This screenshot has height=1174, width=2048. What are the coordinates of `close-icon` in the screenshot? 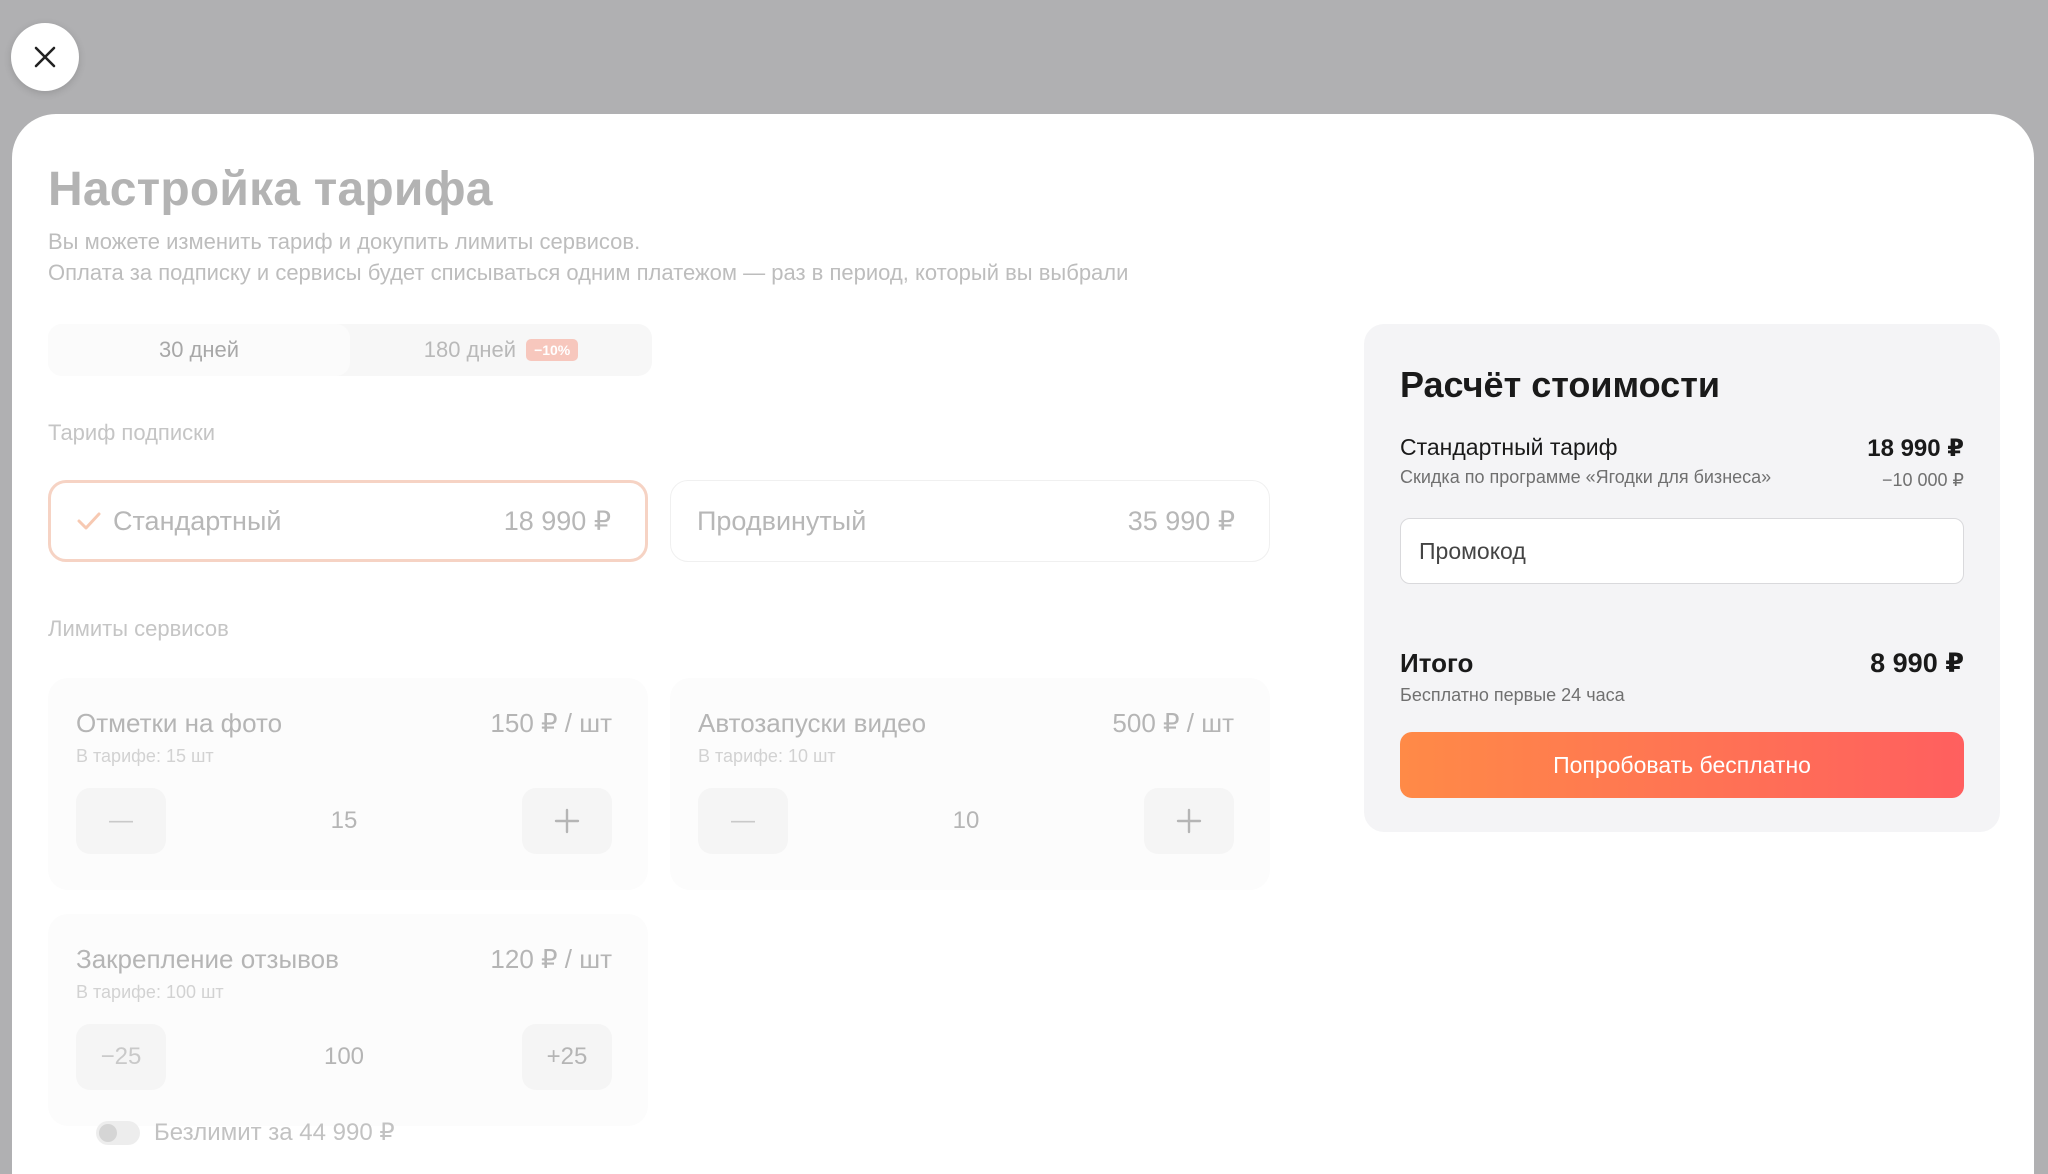 It's located at (45, 57).